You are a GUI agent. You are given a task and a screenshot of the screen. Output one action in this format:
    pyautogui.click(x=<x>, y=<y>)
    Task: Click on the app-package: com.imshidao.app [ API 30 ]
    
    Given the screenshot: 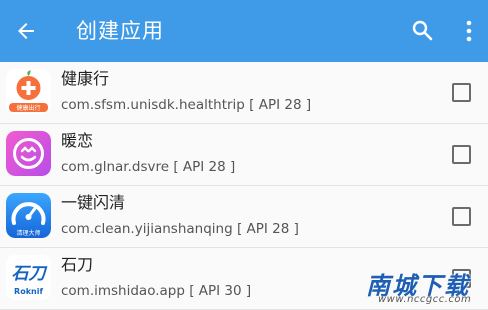 What is the action you would take?
    pyautogui.click(x=156, y=291)
    